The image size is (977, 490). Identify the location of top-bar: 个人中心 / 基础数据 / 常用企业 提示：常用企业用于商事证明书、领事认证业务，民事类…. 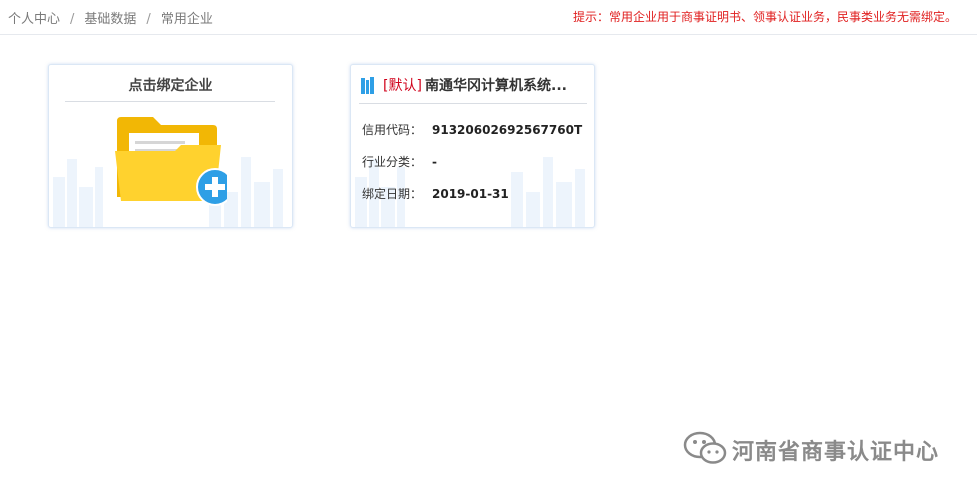
(488, 17).